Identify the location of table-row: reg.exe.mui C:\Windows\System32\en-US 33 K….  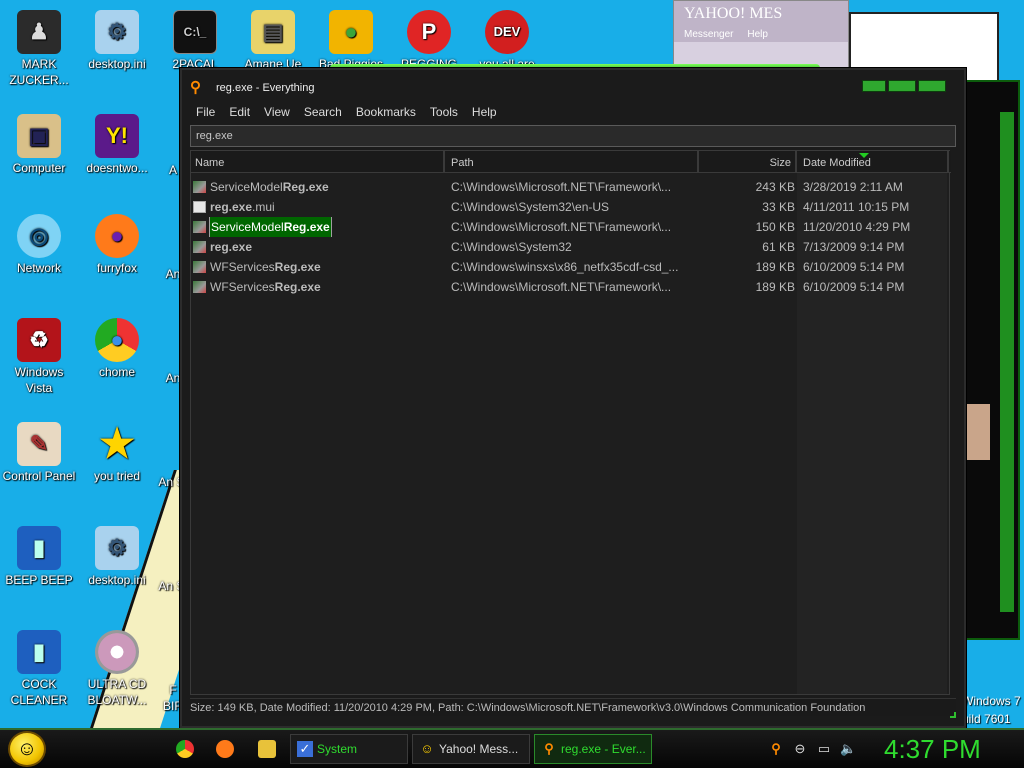
(571, 207).